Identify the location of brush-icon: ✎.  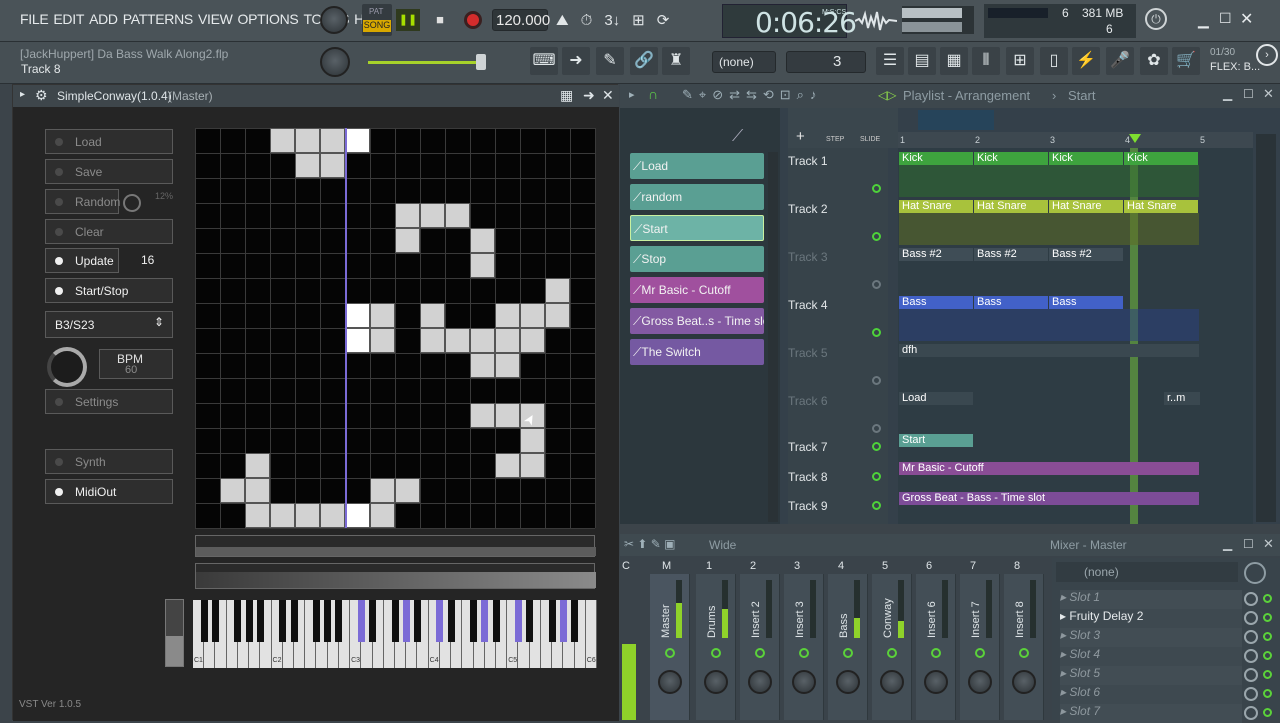
(610, 61).